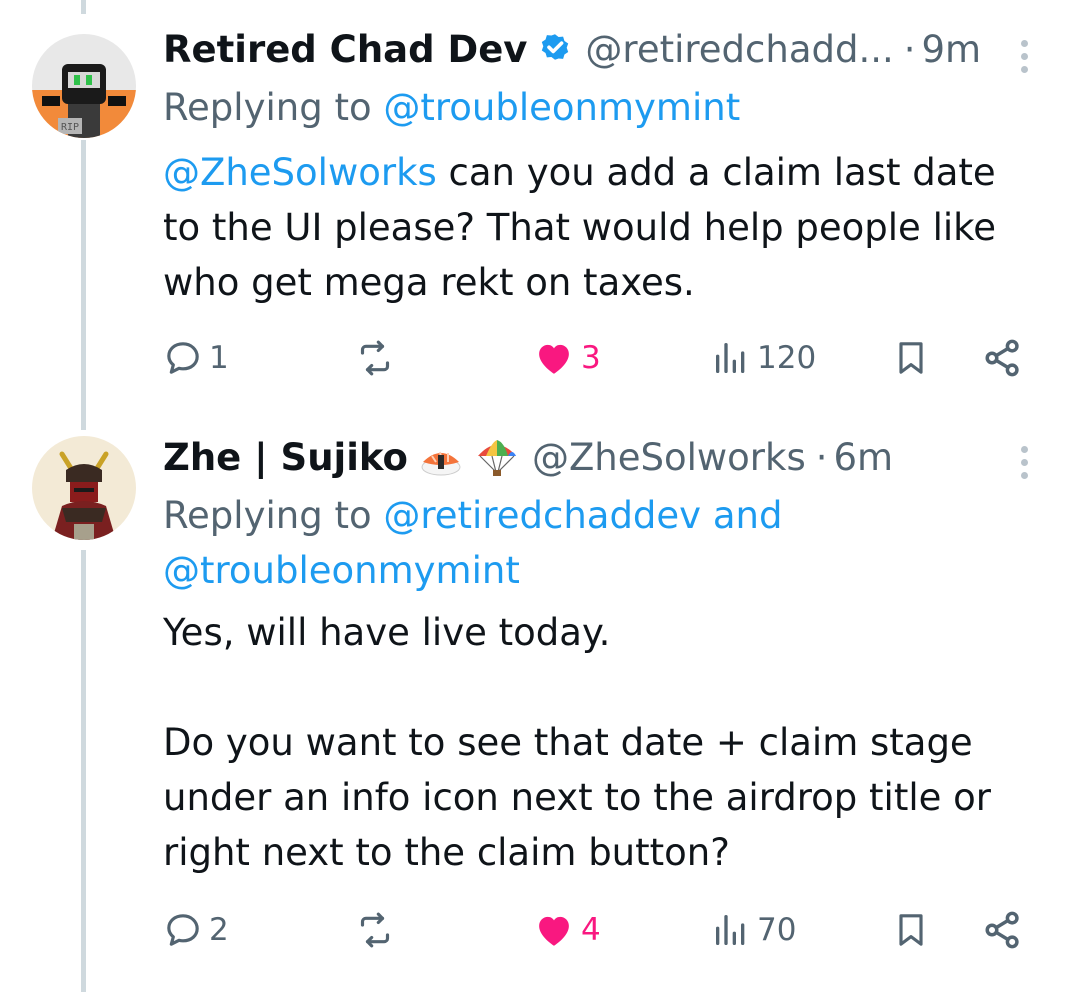 The height and width of the screenshot is (992, 1080). What do you see at coordinates (669, 458) in the screenshot?
I see `author-handle: @ZheSolworks` at bounding box center [669, 458].